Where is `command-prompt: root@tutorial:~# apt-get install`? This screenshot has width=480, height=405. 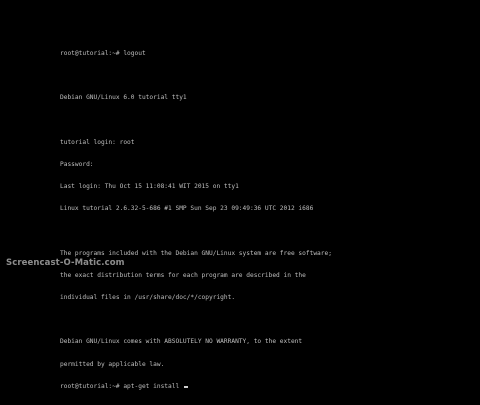
command-prompt: root@tutorial:~# apt-get install is located at coordinates (225, 386).